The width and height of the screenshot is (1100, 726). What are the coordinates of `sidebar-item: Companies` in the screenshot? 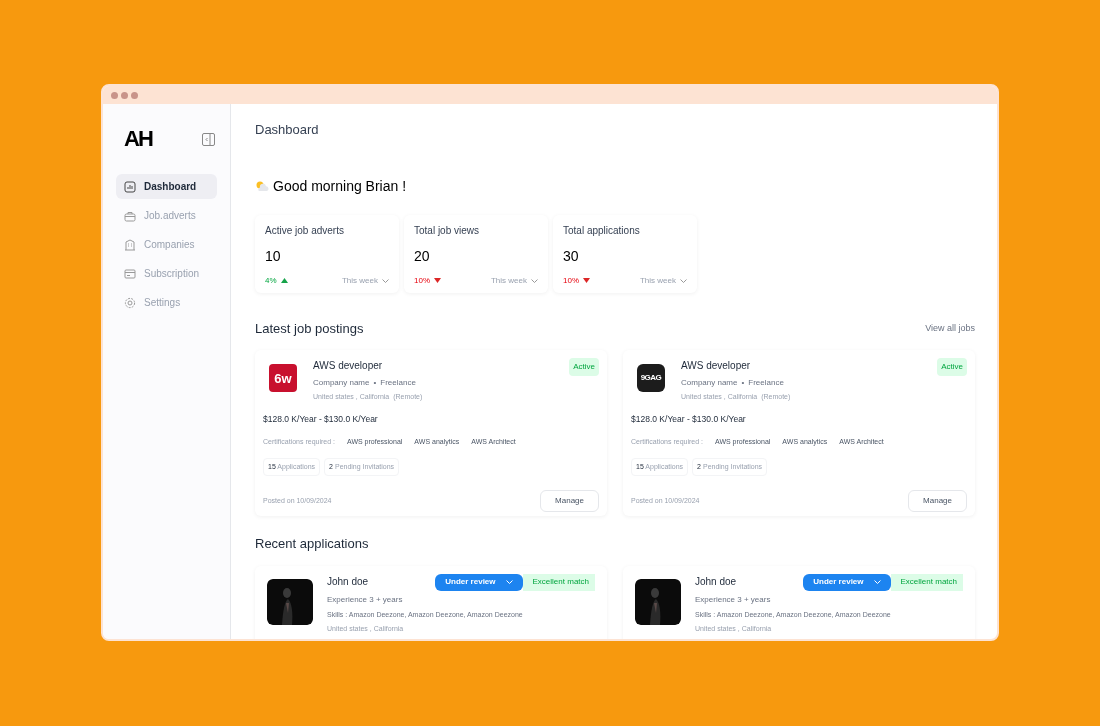 It's located at (166, 244).